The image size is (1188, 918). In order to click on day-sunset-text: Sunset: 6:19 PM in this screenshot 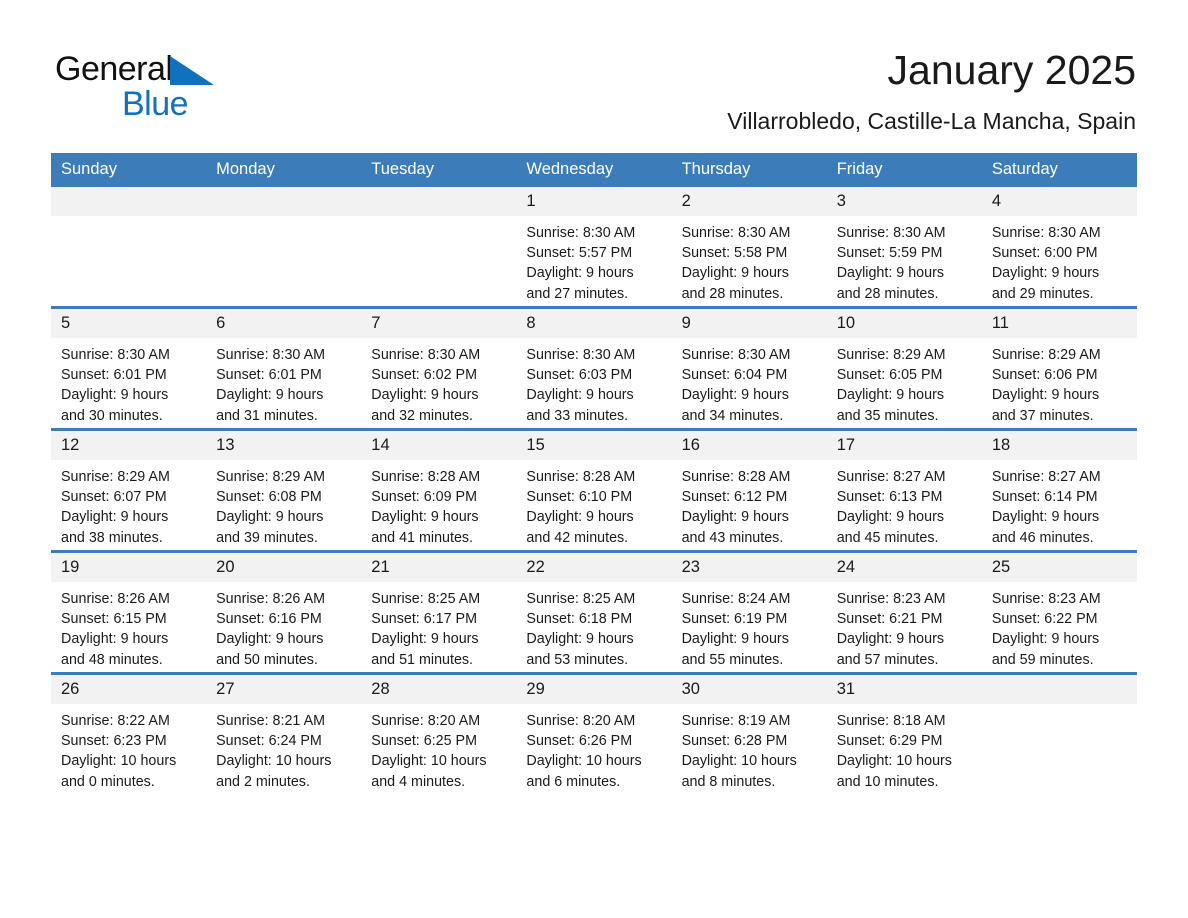, I will do `click(734, 619)`.